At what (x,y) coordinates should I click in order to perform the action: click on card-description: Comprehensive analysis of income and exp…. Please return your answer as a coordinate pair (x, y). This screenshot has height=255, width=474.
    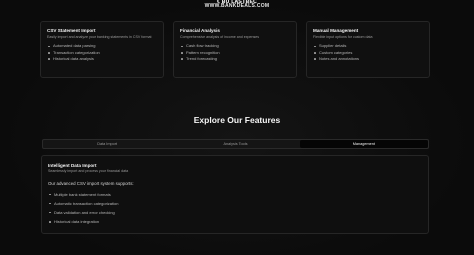
    Looking at the image, I should click on (220, 37).